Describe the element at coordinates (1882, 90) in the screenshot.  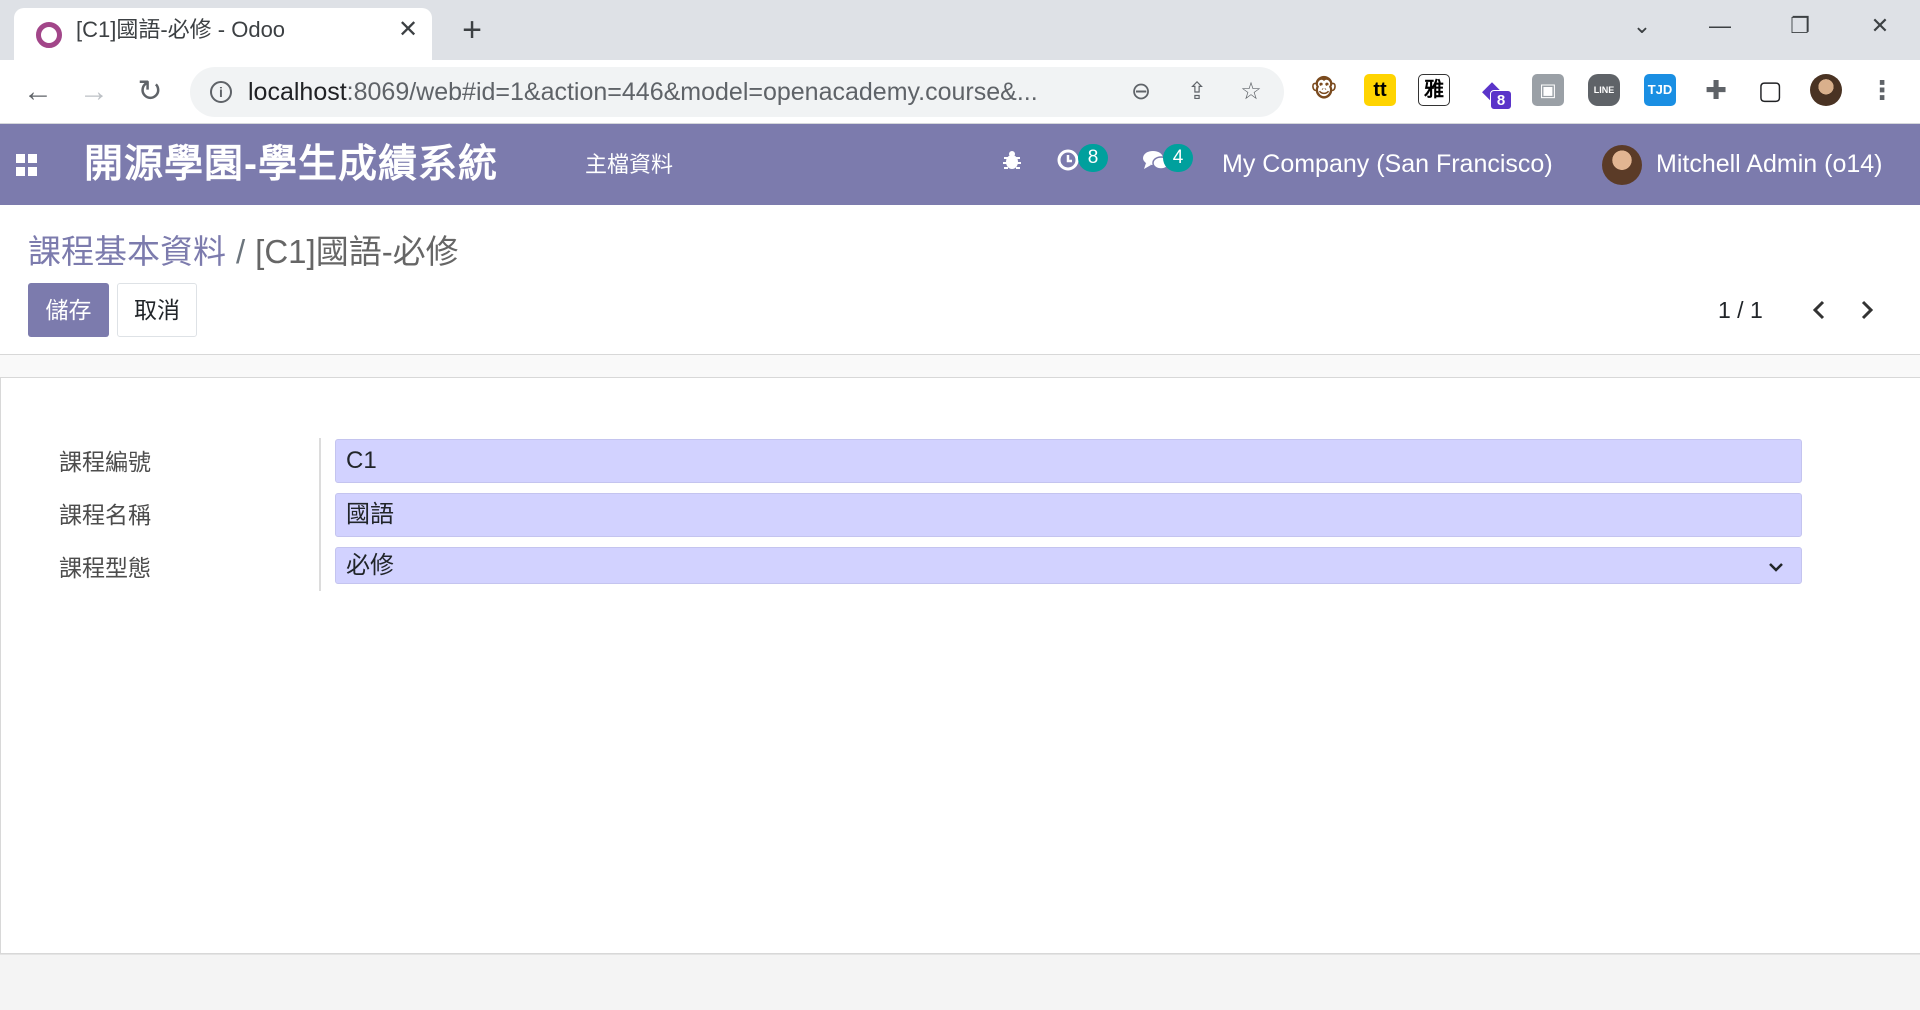
I see `browser-menu-icon: ⋮` at that location.